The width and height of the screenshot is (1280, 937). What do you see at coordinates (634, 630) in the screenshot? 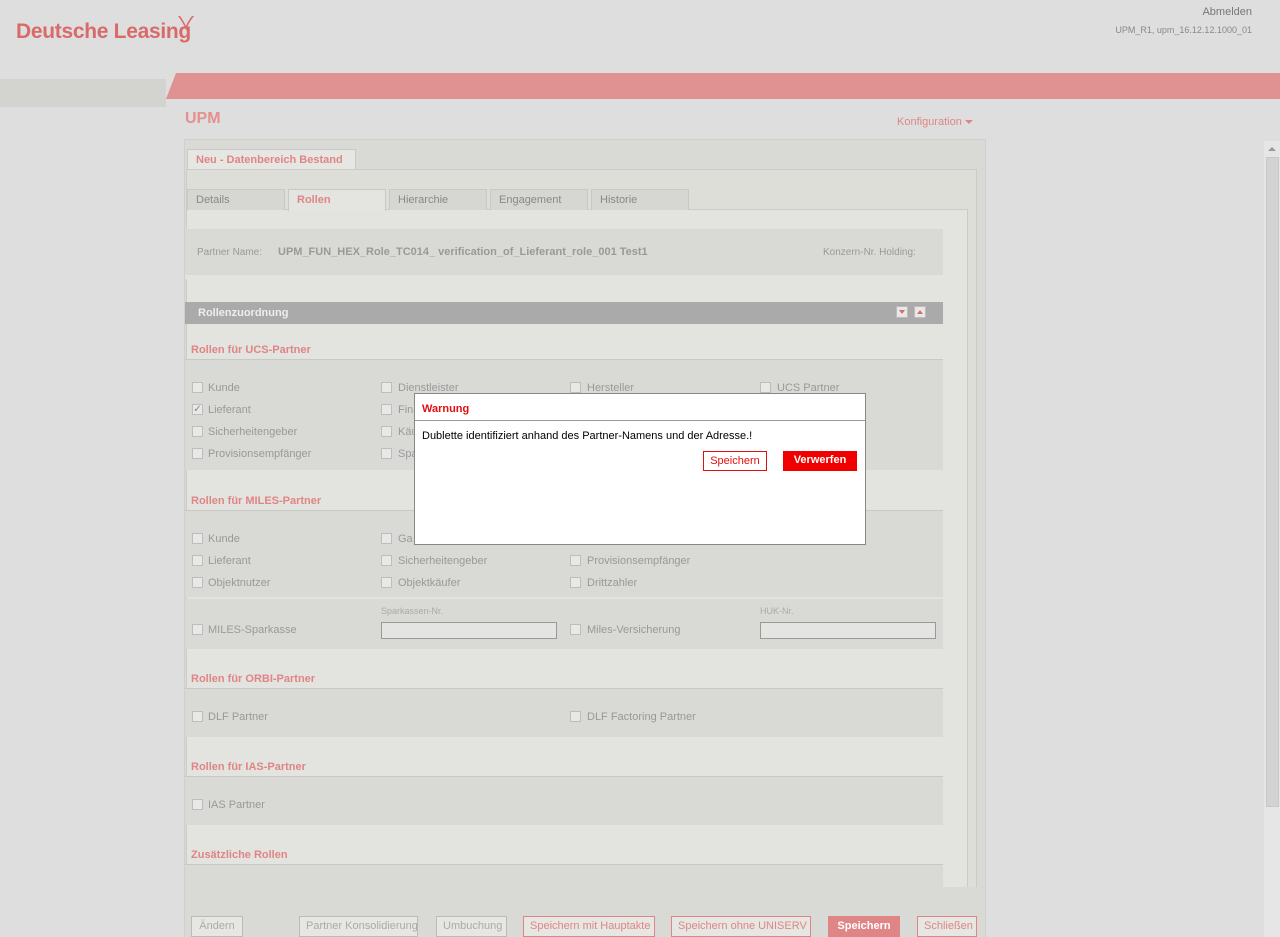
I see `checkbox-label: Miles-Versicherung` at bounding box center [634, 630].